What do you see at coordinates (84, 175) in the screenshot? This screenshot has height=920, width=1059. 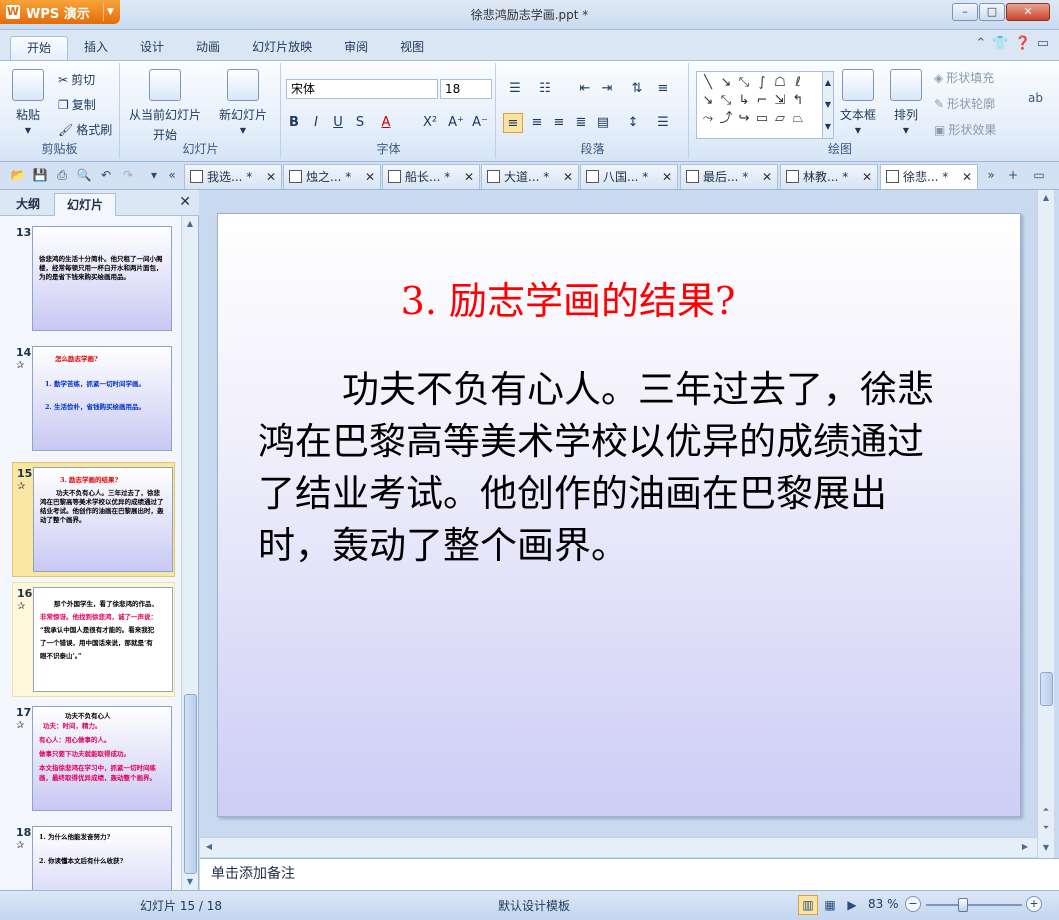 I see `print-preview-icon: 🔍` at bounding box center [84, 175].